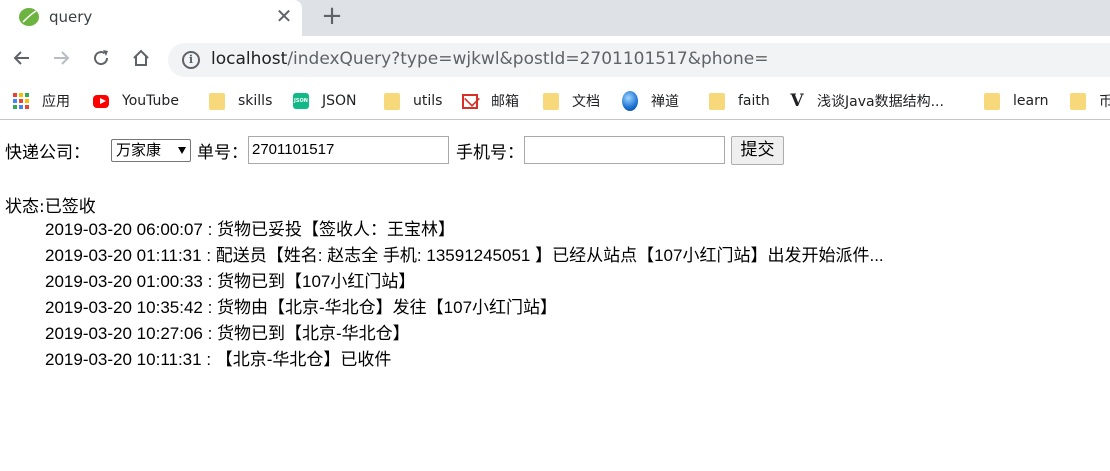 This screenshot has height=471, width=1110. Describe the element at coordinates (332, 16) in the screenshot. I see `new-tab-icon: +` at that location.